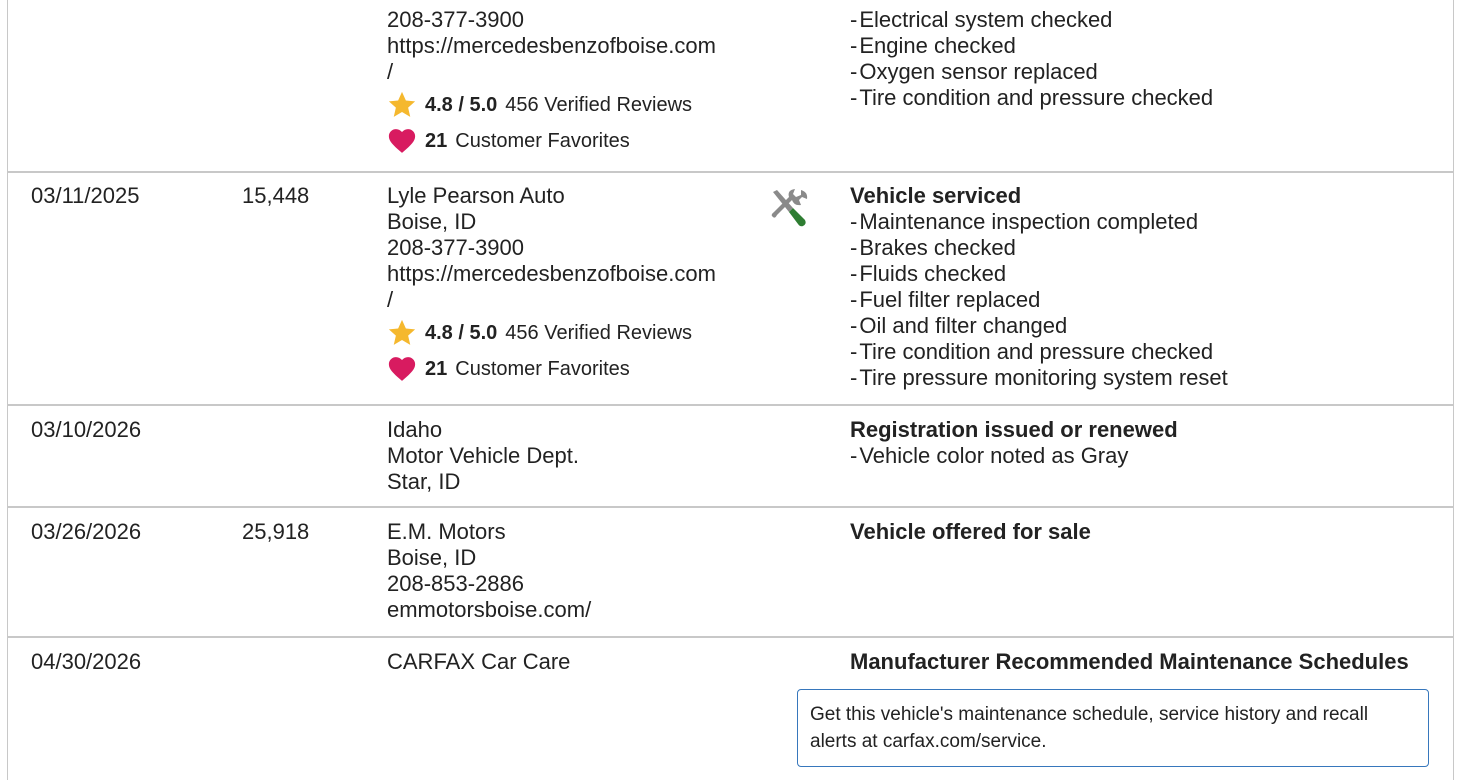 This screenshot has height=780, width=1465. I want to click on mileage-cell: 25,918, so click(276, 531).